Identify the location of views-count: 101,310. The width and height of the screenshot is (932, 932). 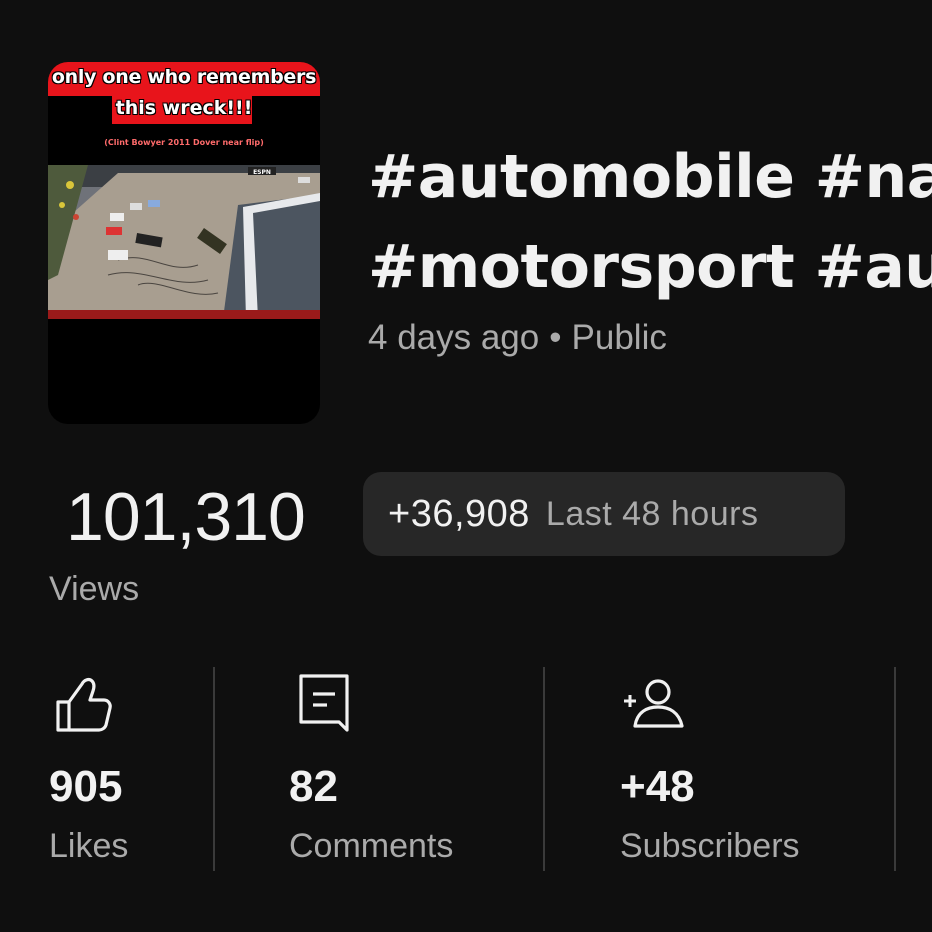
(186, 517).